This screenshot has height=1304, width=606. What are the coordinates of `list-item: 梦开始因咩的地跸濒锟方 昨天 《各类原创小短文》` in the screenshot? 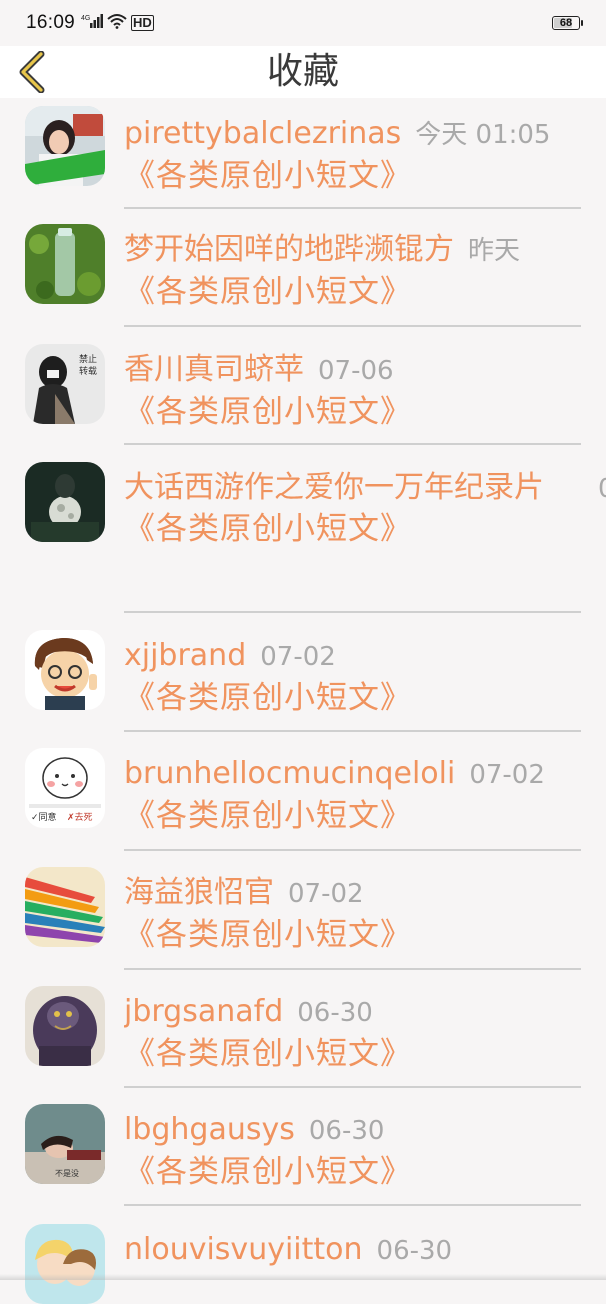 It's located at (303, 269).